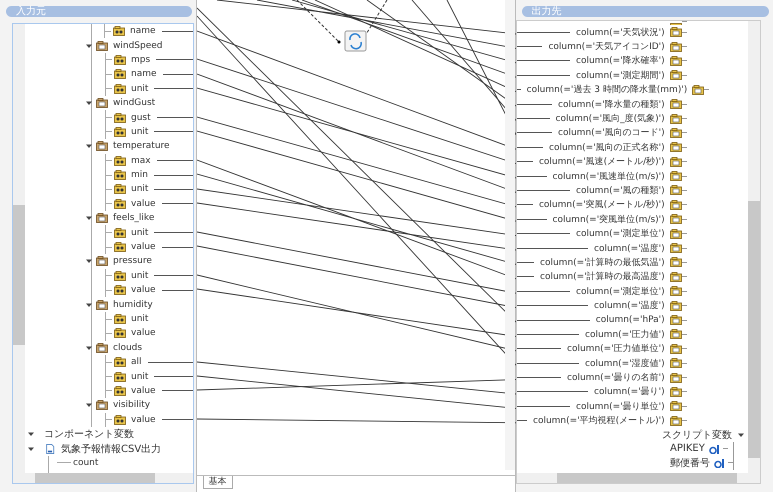 The height and width of the screenshot is (492, 773). I want to click on column-label: column(='圧力値単位'), so click(616, 349).